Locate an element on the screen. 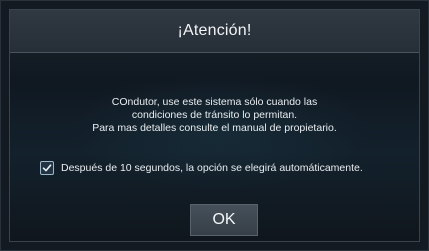 This screenshot has height=251, width=429. dialog-title: ¡Atención! is located at coordinates (214, 30).